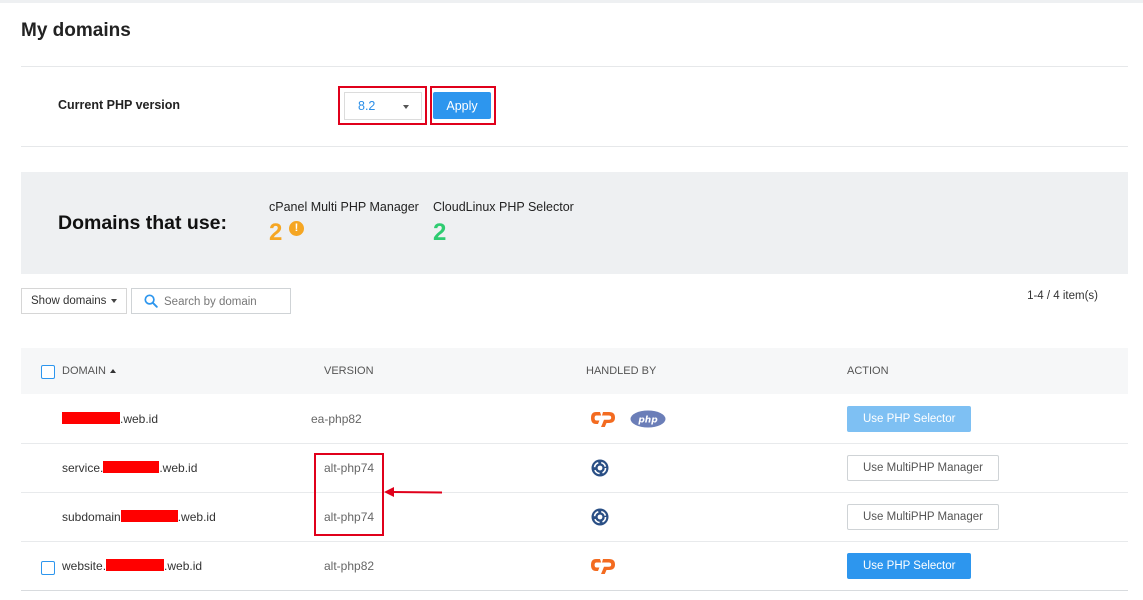 Image resolution: width=1143 pixels, height=600 pixels. I want to click on search-box, so click(211, 301).